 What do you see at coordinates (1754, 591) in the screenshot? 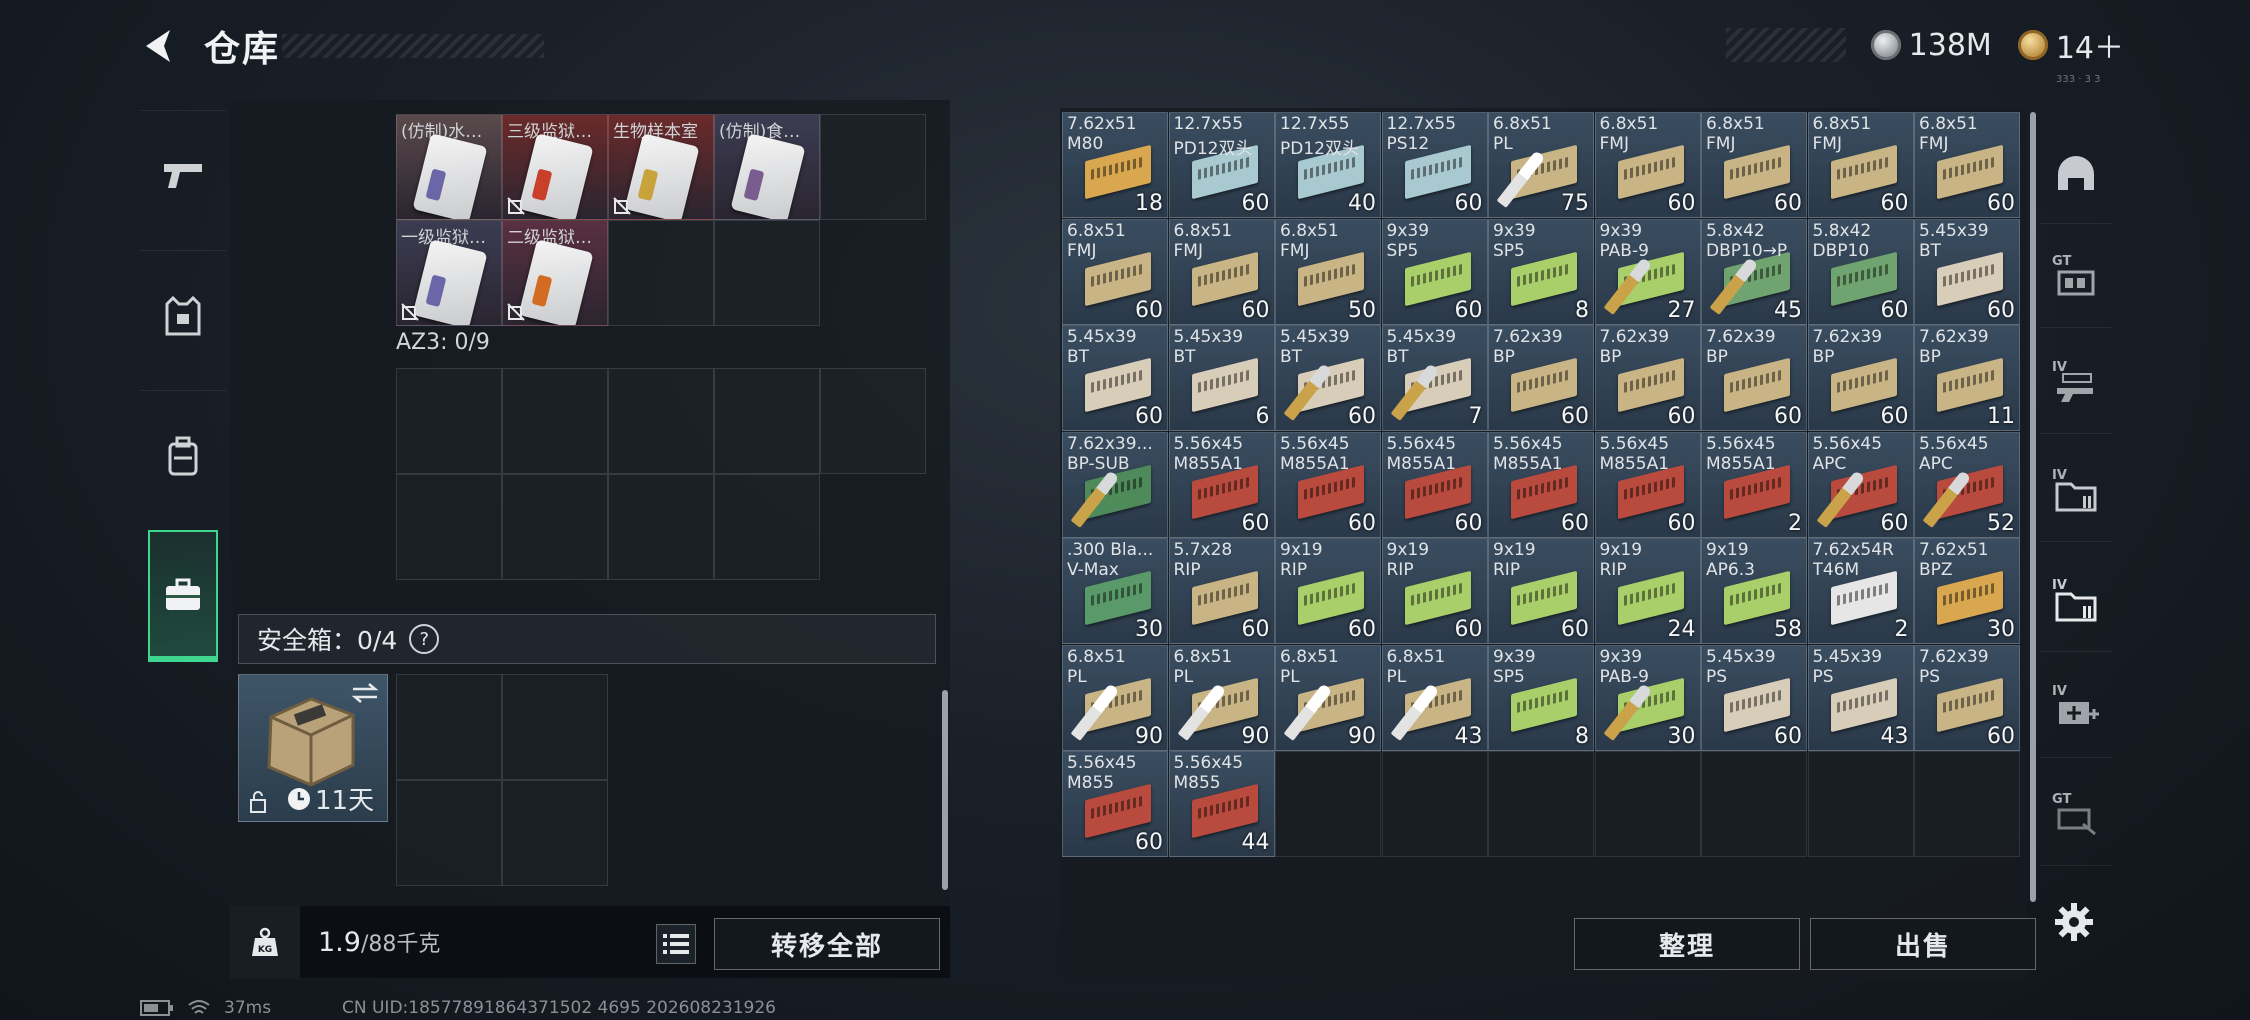
I see `ammo-item: 9x19 AP6.3 58` at bounding box center [1754, 591].